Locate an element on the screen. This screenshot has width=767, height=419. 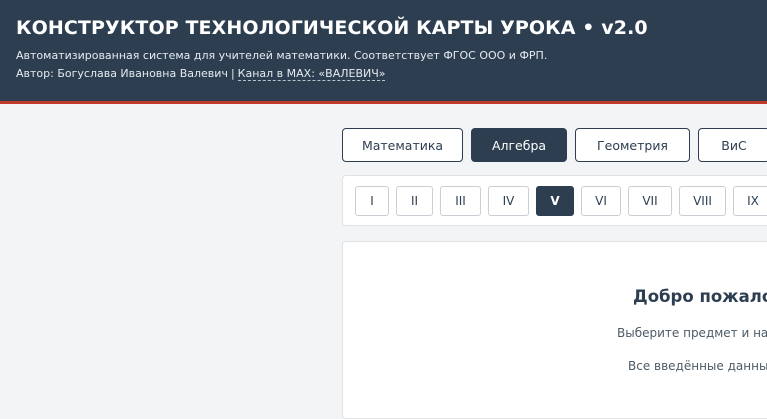
grade-button-1: I is located at coordinates (372, 201).